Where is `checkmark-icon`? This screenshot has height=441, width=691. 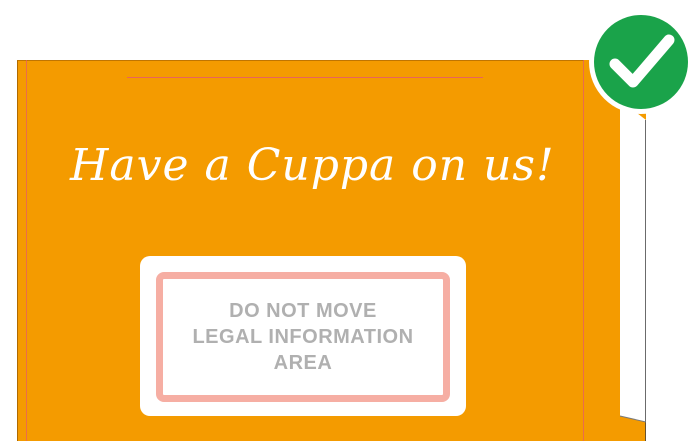 checkmark-icon is located at coordinates (640, 62).